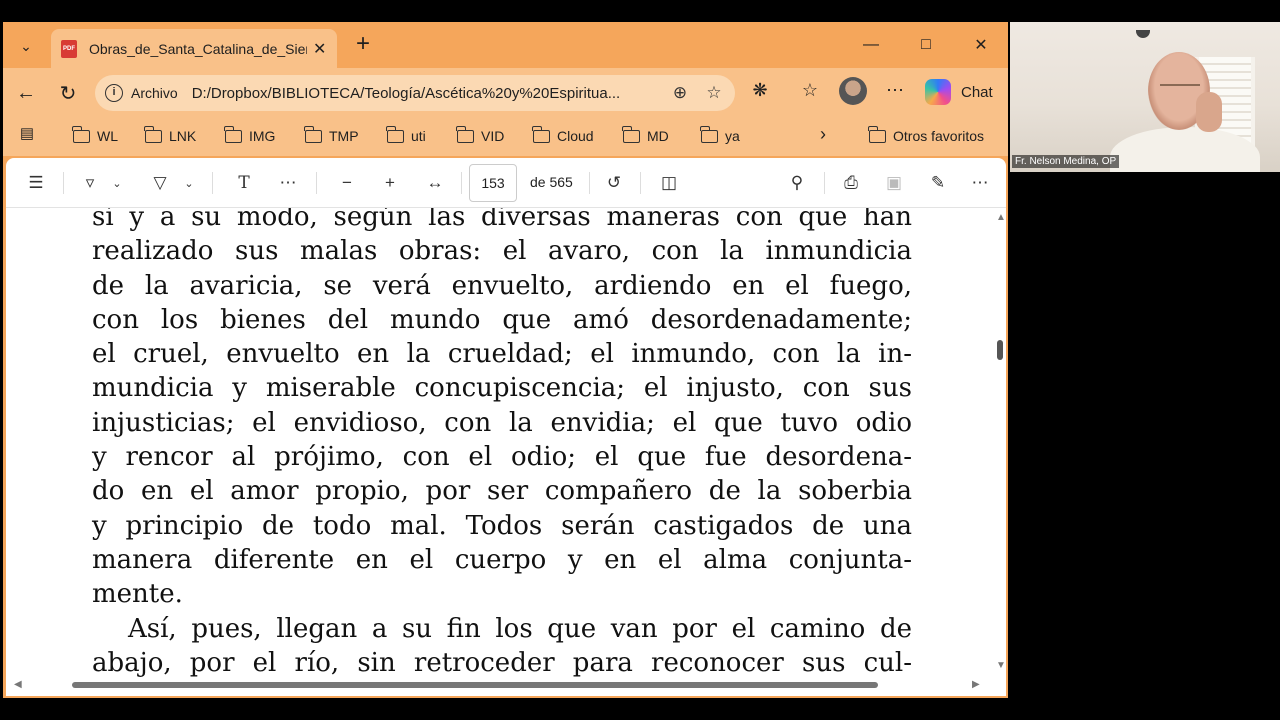 Image resolution: width=1280 pixels, height=720 pixels. What do you see at coordinates (406, 136) in the screenshot?
I see `favorite-folder-uti: uti` at bounding box center [406, 136].